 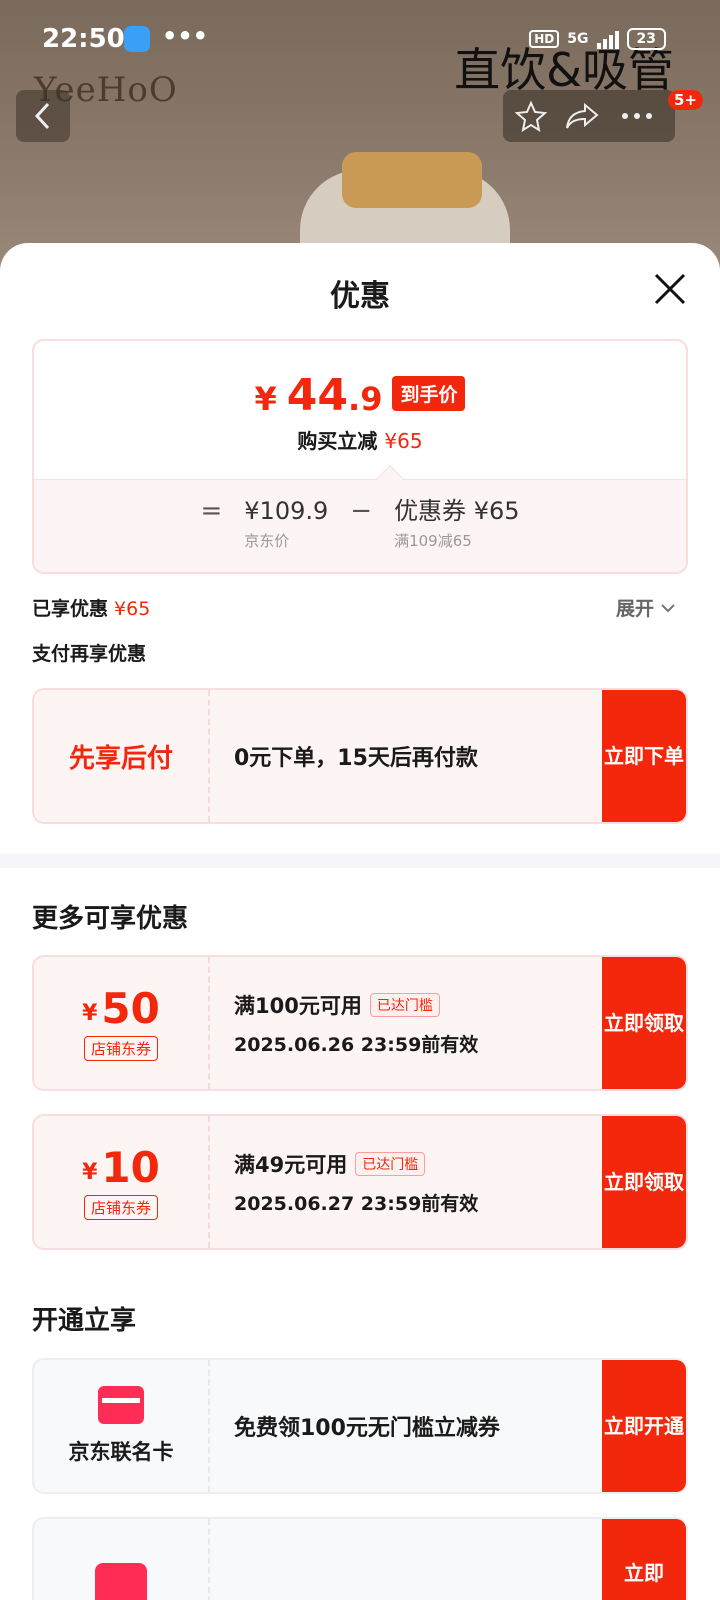 I want to click on coupon-value: 10, so click(x=130, y=1167).